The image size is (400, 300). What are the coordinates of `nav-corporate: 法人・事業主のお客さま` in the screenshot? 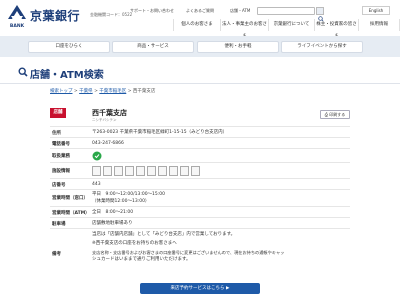 It's located at (244, 29).